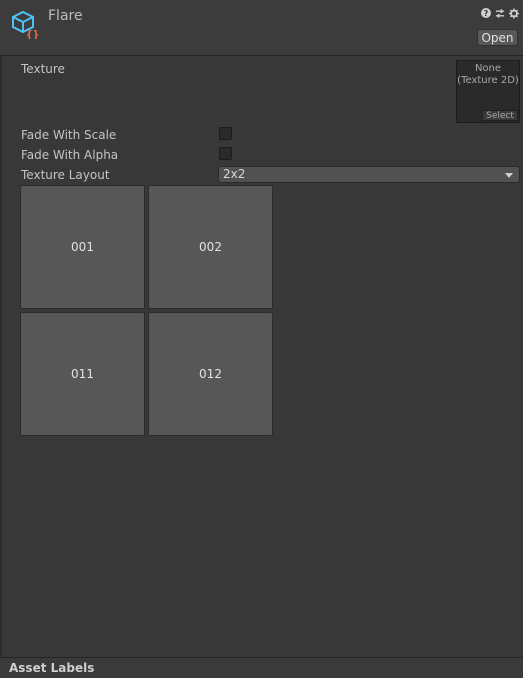 The width and height of the screenshot is (523, 678). I want to click on texture-object-field: None (Texture 2D) Select, so click(488, 91).